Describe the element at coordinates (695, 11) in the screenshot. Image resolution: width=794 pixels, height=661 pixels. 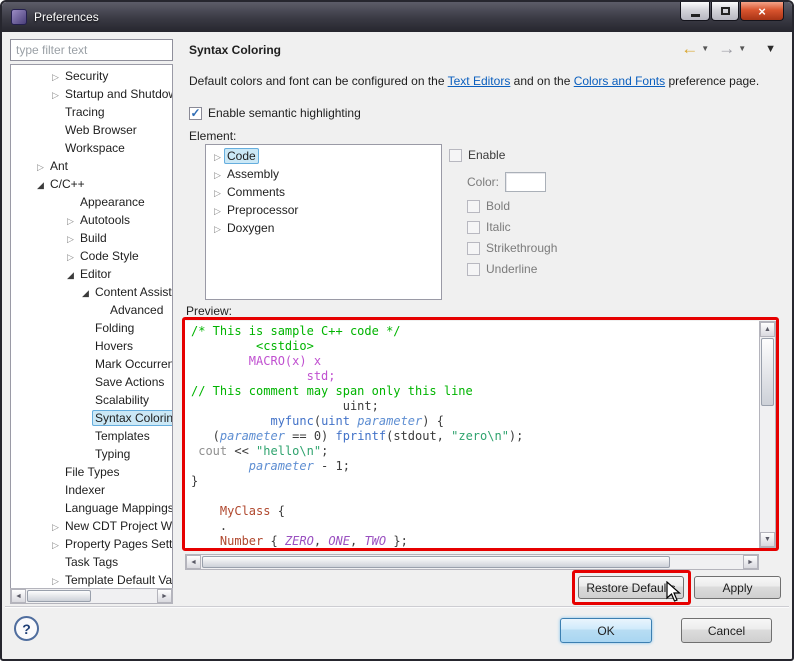
I see `minimize-button` at that location.